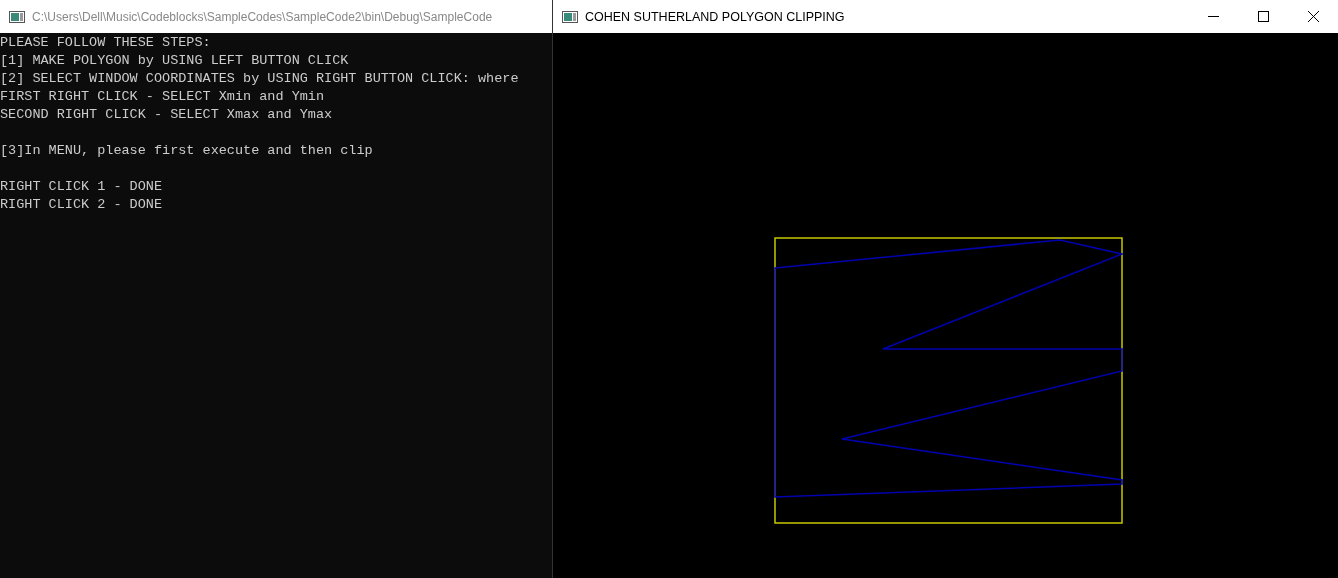  I want to click on console-line: FIRST RIGHT CLICK - SELECT Xmin and Ymin, so click(163, 97).